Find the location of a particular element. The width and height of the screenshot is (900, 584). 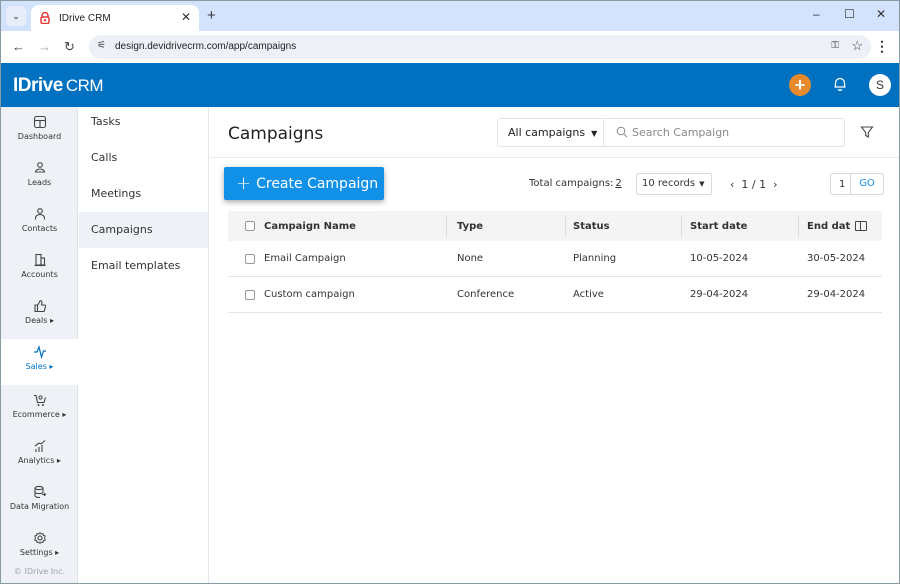

create-campaign-label: Create Campaign is located at coordinates (317, 184).